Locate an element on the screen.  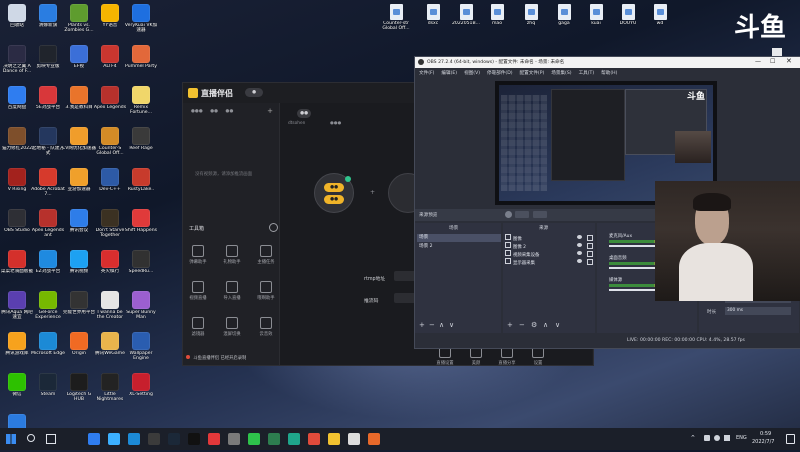
file-explorer-icon is located at coordinates (94, 439).